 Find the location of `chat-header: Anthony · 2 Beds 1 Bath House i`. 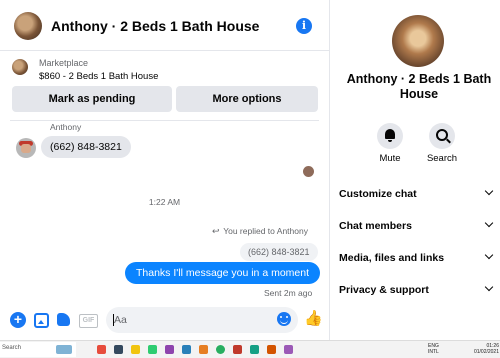

chat-header: Anthony · 2 Beds 1 Bath House i is located at coordinates (164, 25).